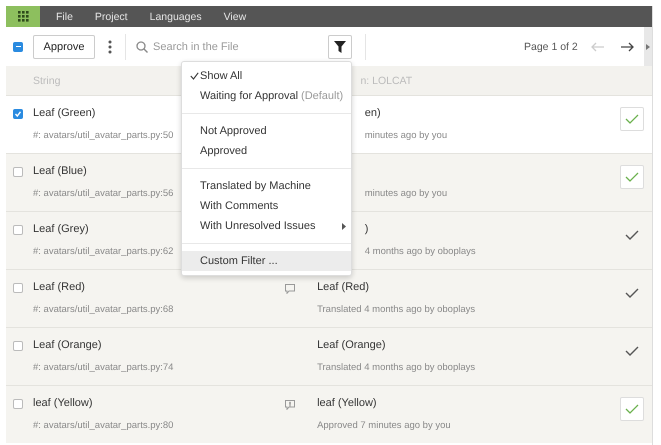  I want to click on translation-info: Approved 7 minutes ago by you, so click(384, 425).